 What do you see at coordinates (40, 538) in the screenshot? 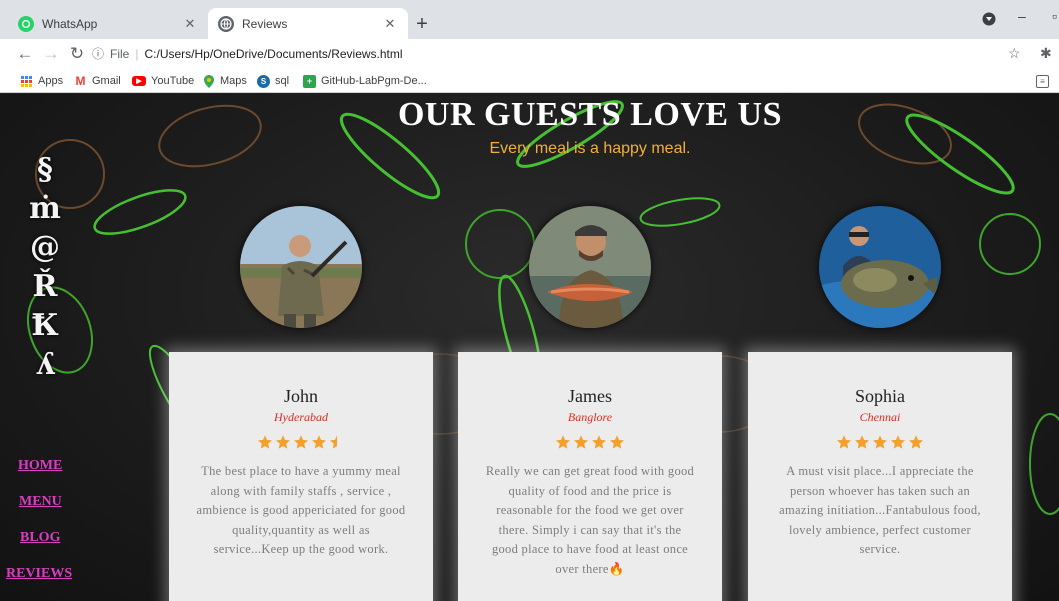
I see `nav-blog-link: BLOG` at bounding box center [40, 538].